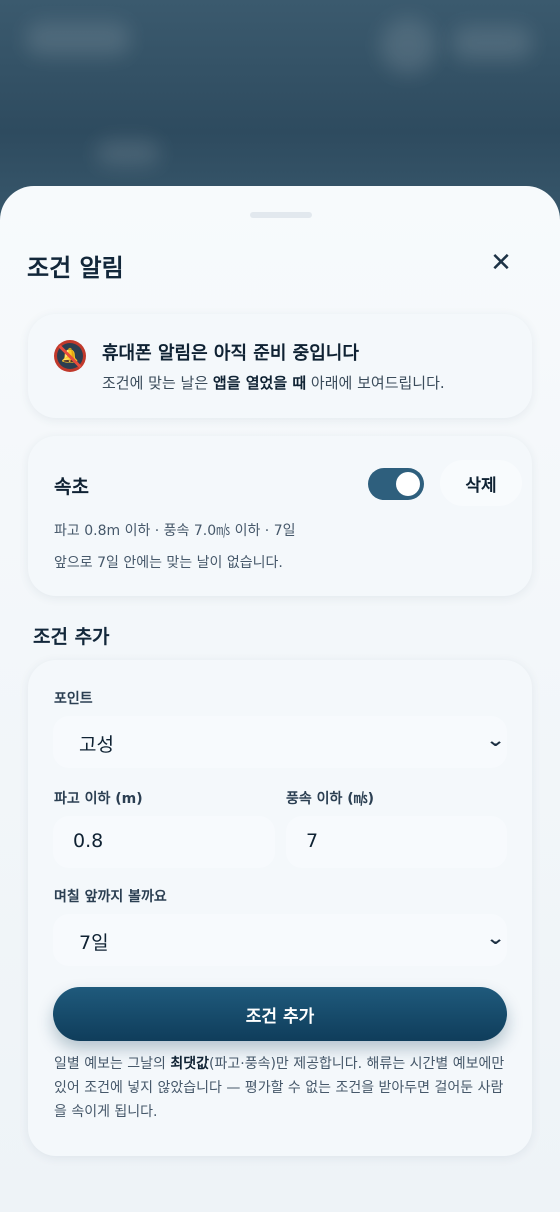  I want to click on point-select: 고성 ⌄, so click(280, 742).